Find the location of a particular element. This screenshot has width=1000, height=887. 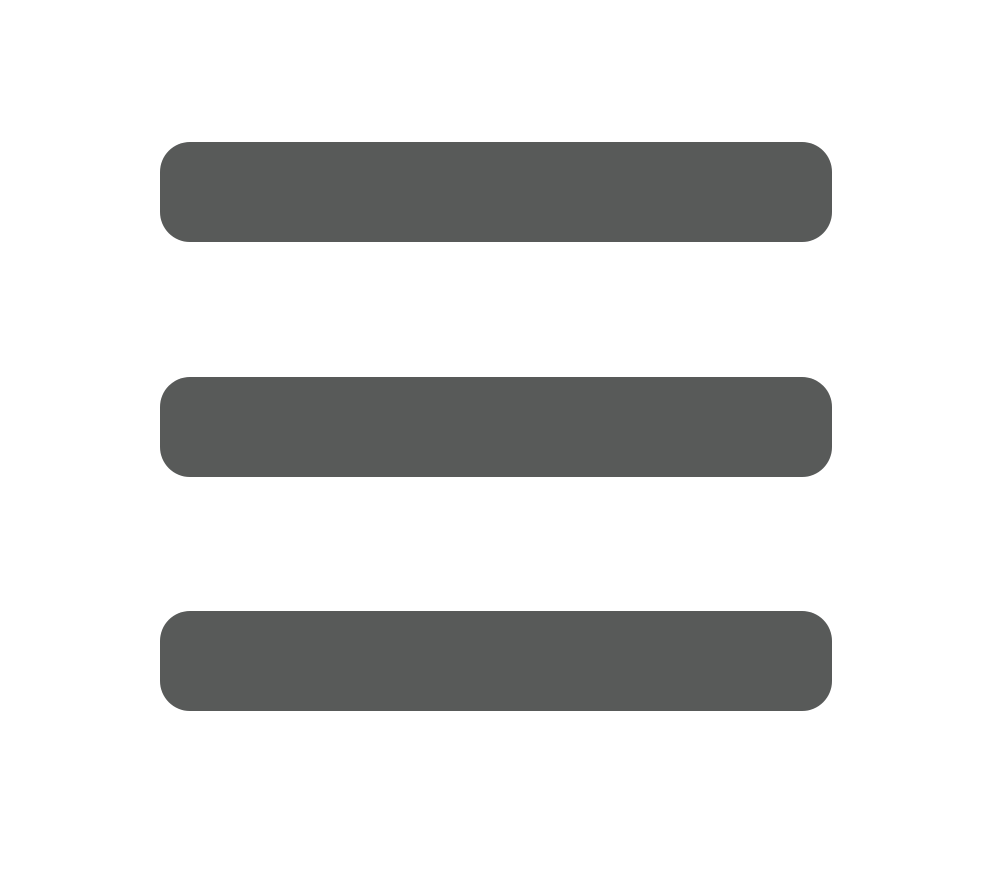

menu-icon-bar-middle is located at coordinates (496, 427).